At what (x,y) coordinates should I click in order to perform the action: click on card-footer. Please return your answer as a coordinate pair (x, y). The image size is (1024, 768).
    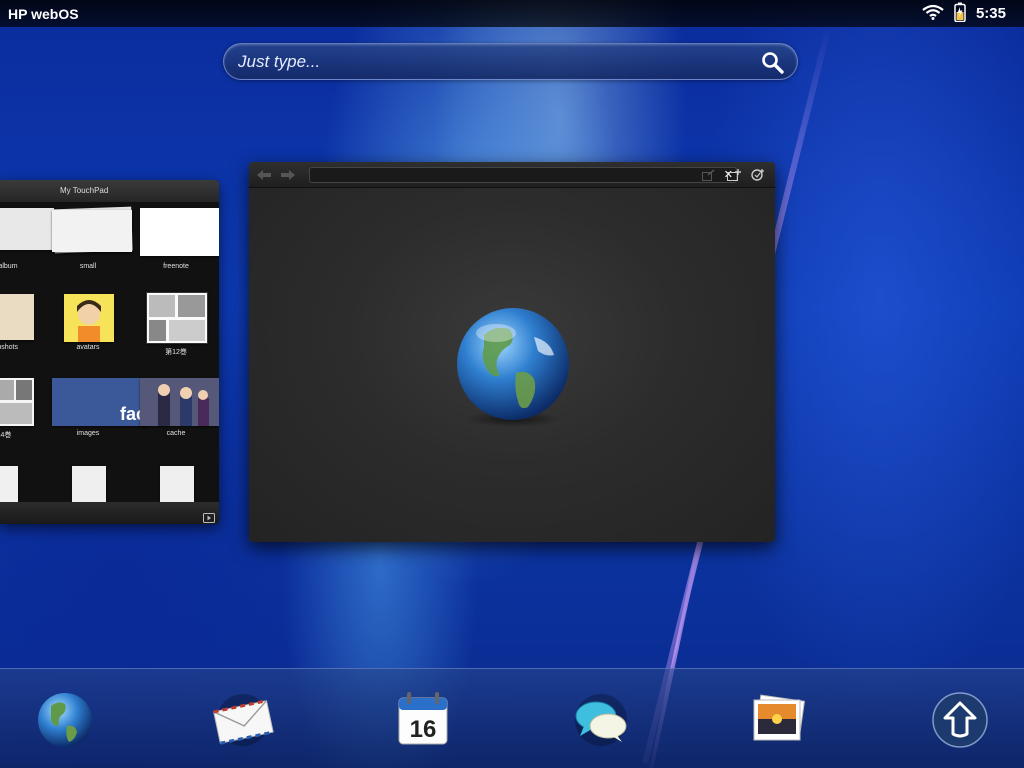
    Looking at the image, I should click on (109, 513).